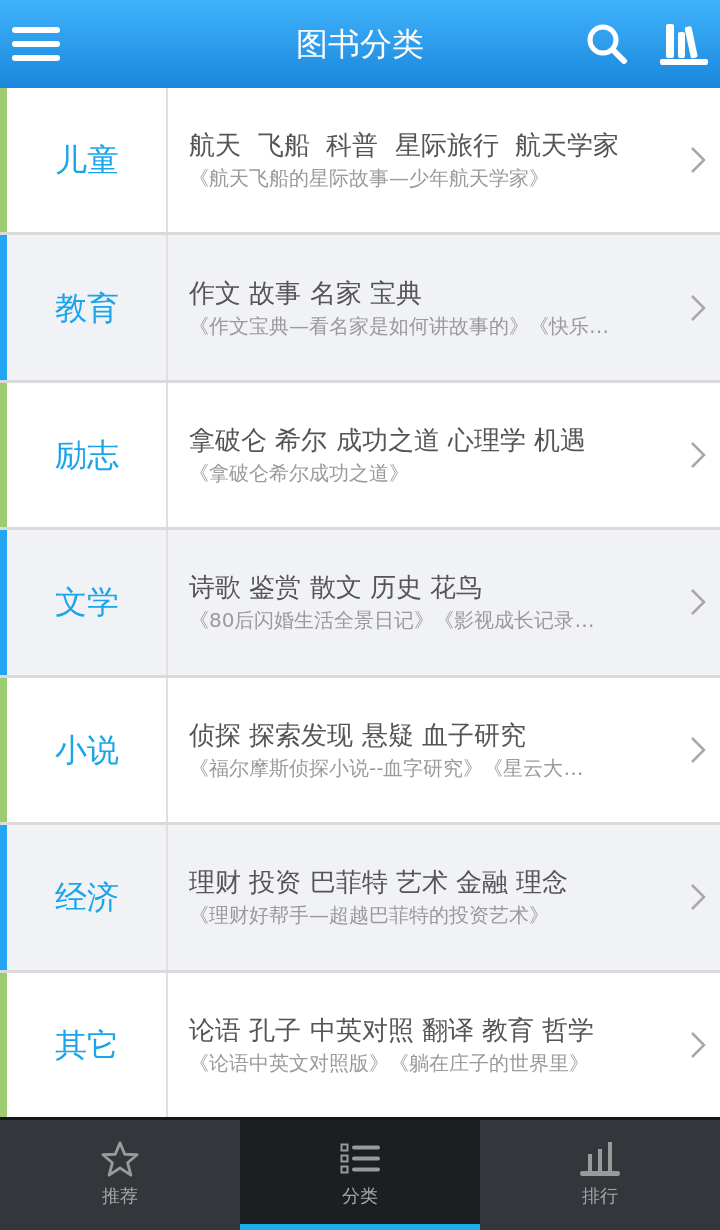  What do you see at coordinates (86, 749) in the screenshot?
I see `category-name: 小说` at bounding box center [86, 749].